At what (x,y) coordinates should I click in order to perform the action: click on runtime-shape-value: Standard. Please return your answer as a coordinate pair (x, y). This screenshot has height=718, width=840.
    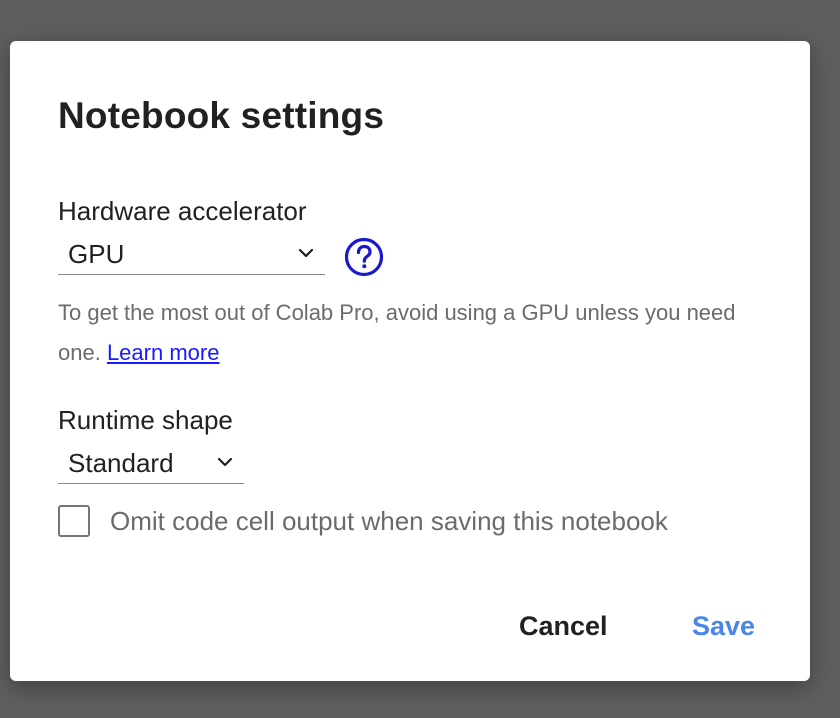
    Looking at the image, I should click on (121, 463).